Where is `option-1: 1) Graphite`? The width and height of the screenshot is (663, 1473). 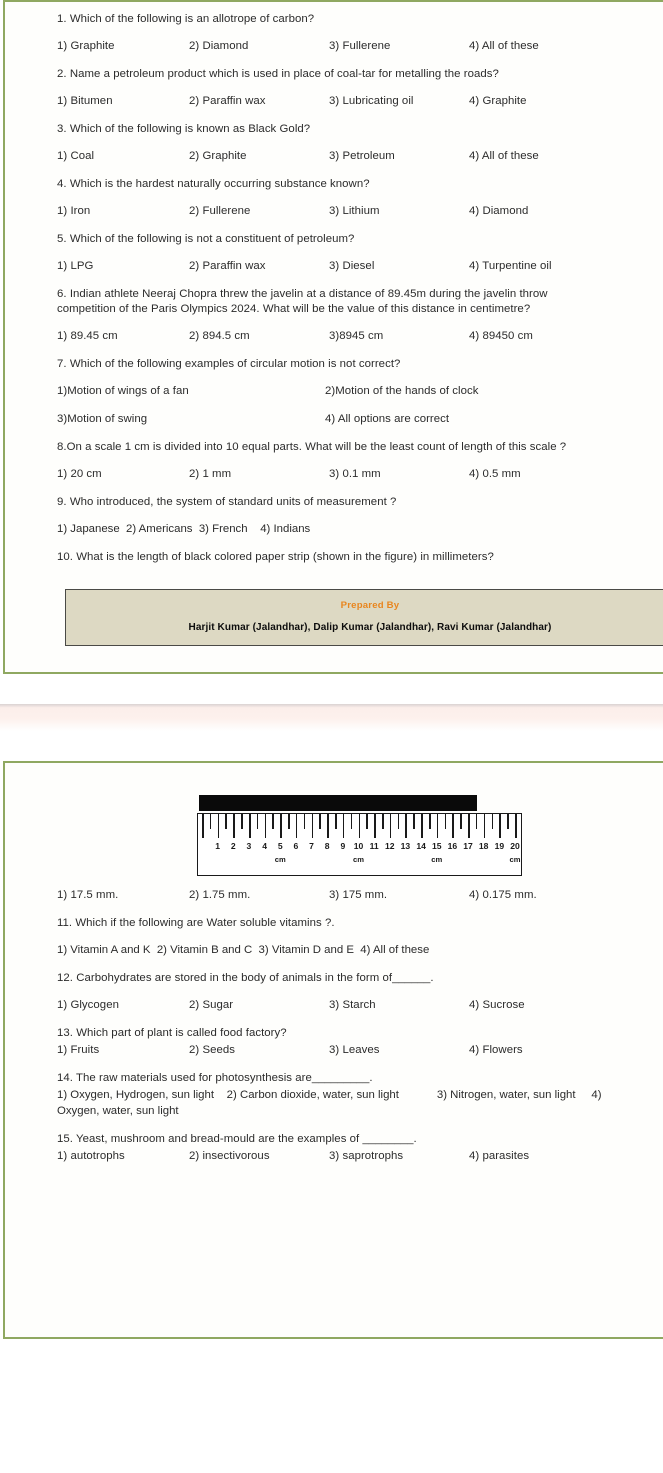
option-1: 1) Graphite is located at coordinates (123, 46).